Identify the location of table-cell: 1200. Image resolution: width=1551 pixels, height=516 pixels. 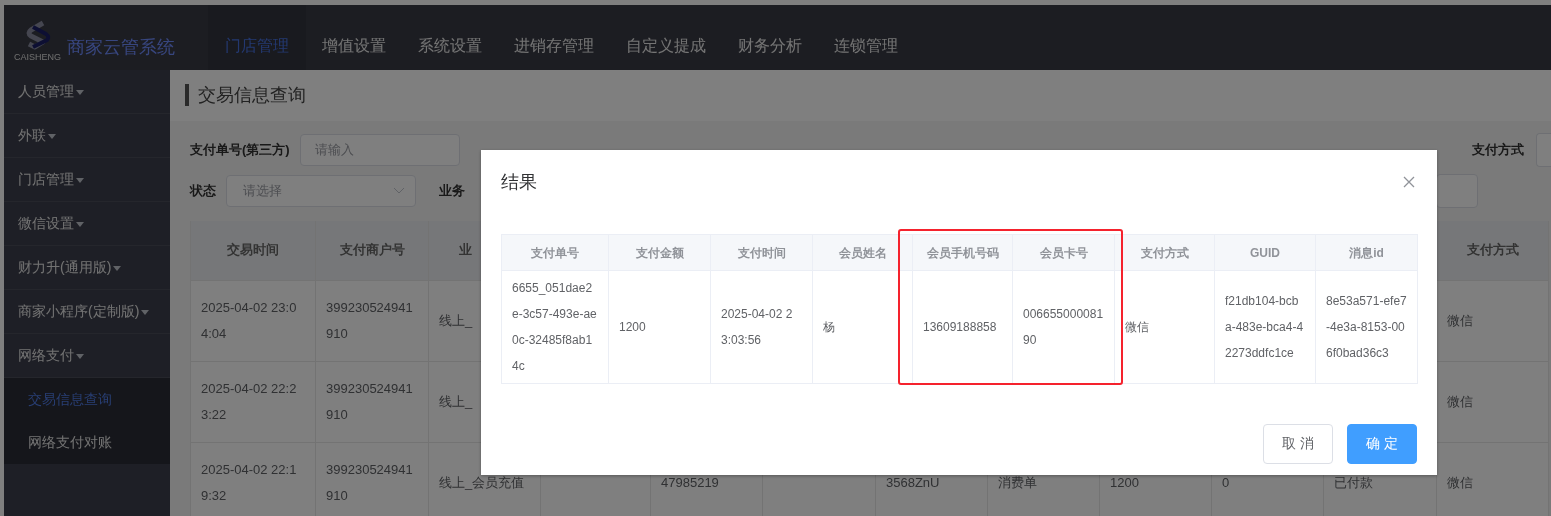
(660, 327).